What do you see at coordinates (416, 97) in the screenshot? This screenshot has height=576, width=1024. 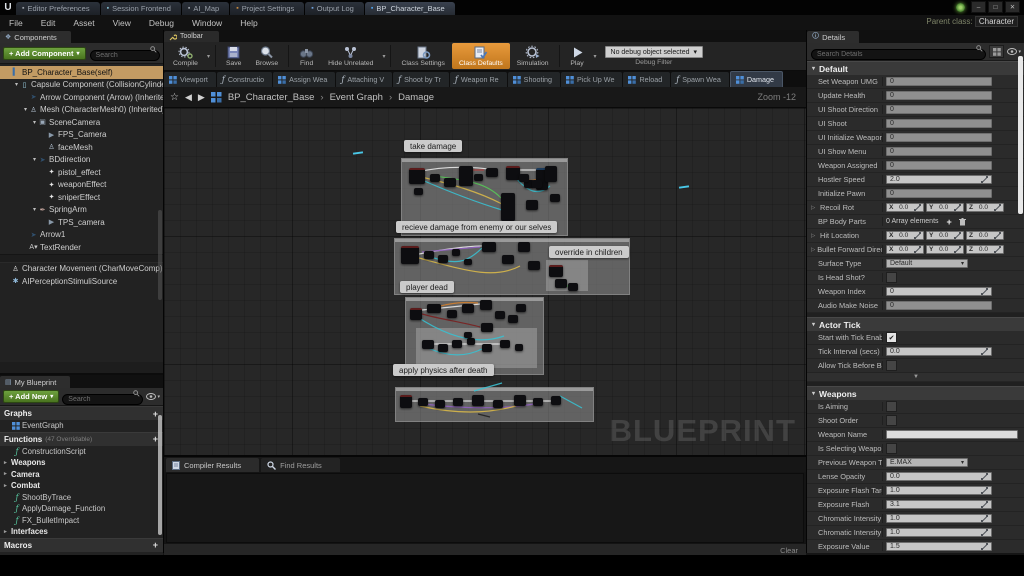 I see `breadcrumb-item-2: Damage` at bounding box center [416, 97].